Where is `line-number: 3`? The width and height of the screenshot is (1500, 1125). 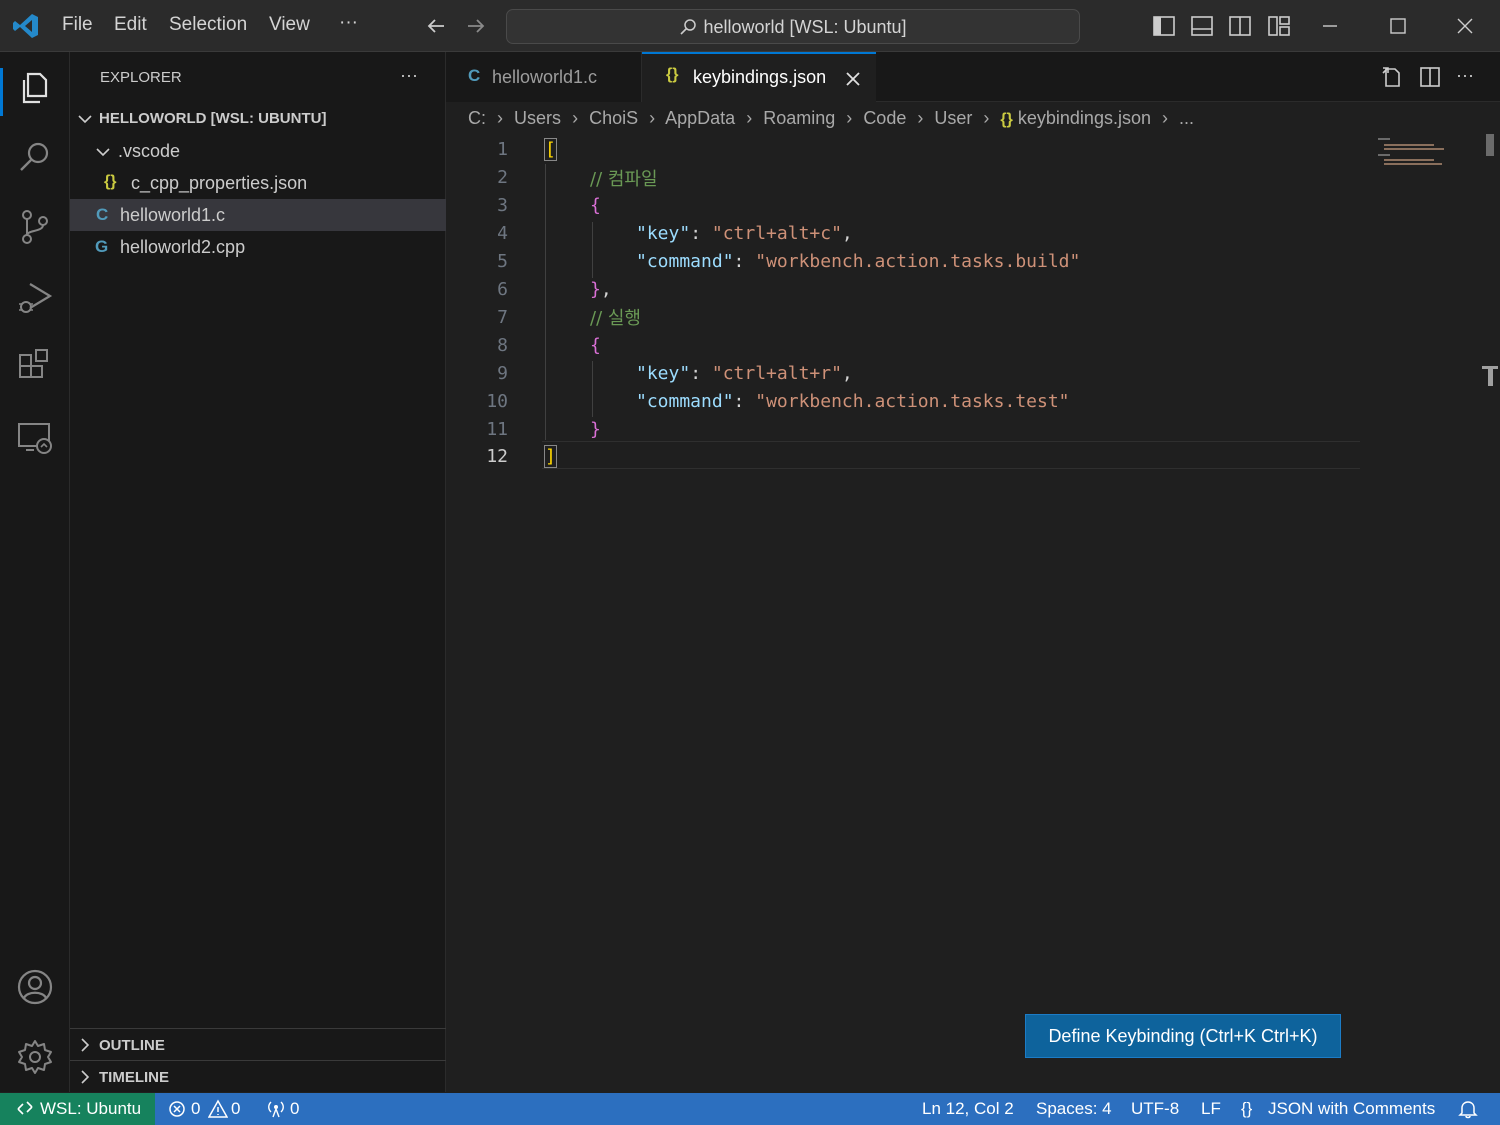
line-number: 3 is located at coordinates (502, 205).